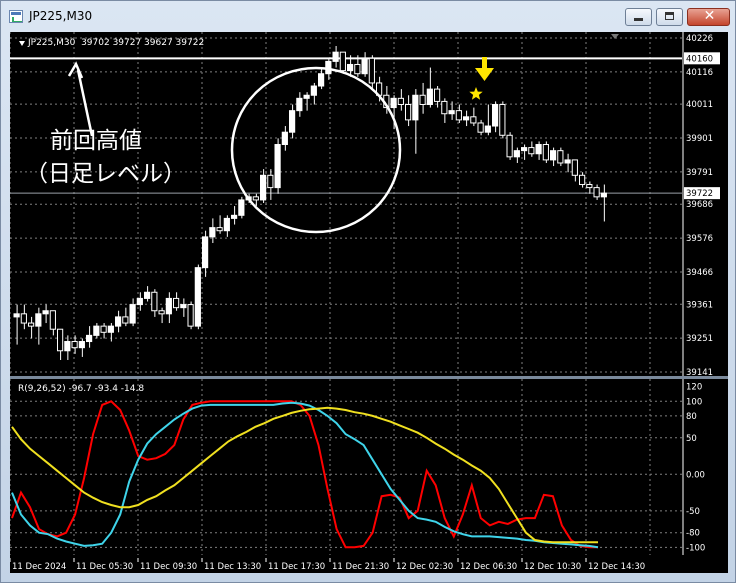 This screenshot has width=736, height=583. Describe the element at coordinates (699, 205) in the screenshot. I see `price-tick-label: 39686` at that location.